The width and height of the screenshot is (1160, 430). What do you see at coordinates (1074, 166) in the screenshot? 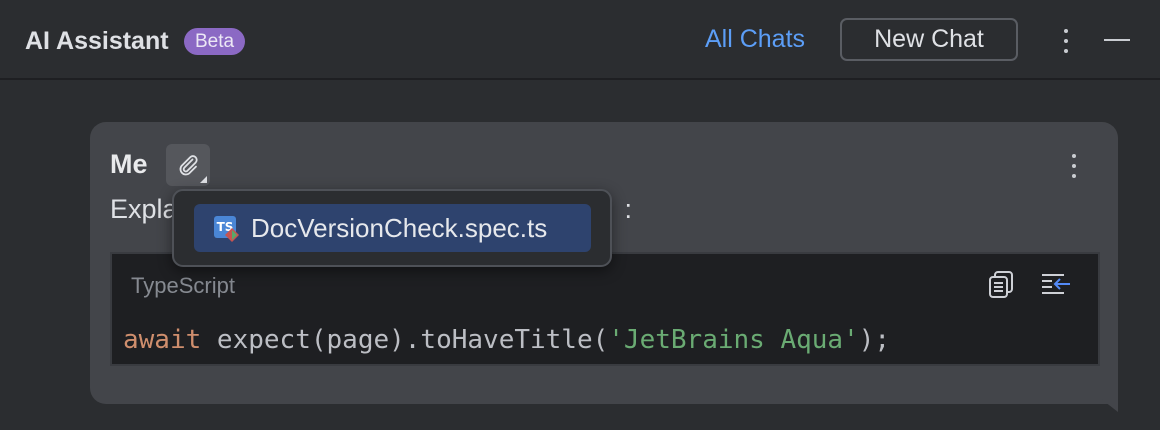
I see `message-options-icon` at bounding box center [1074, 166].